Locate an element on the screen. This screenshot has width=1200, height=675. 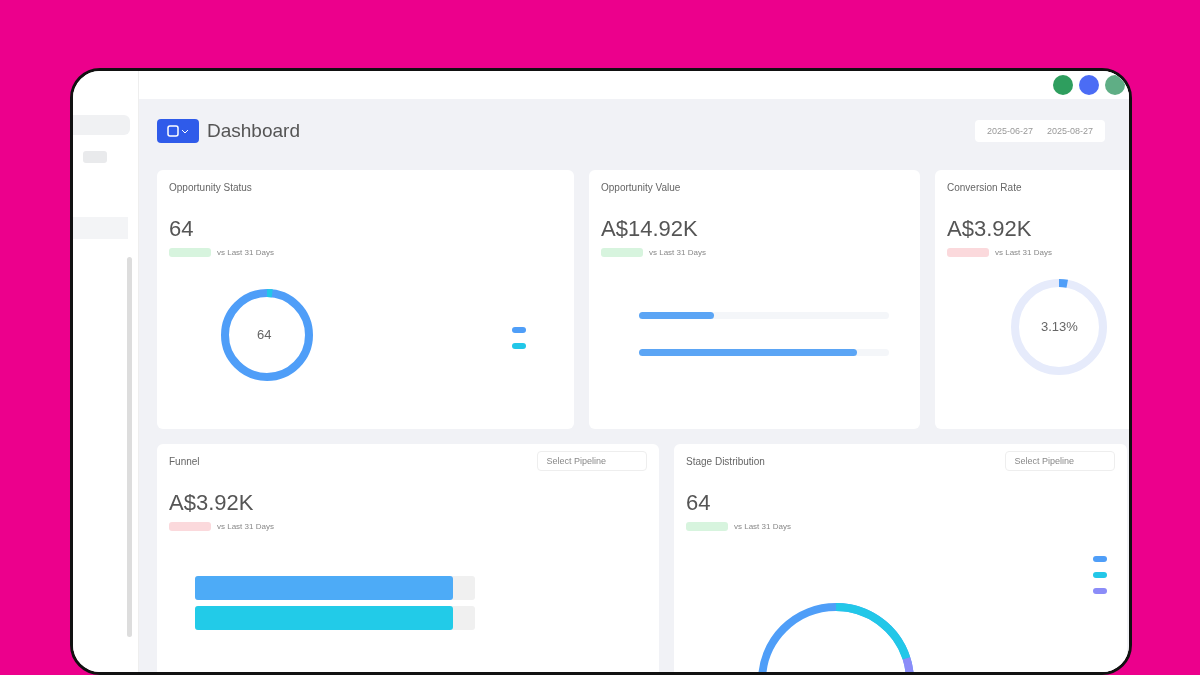
start-date: 2025-06-27 is located at coordinates (1009, 131).